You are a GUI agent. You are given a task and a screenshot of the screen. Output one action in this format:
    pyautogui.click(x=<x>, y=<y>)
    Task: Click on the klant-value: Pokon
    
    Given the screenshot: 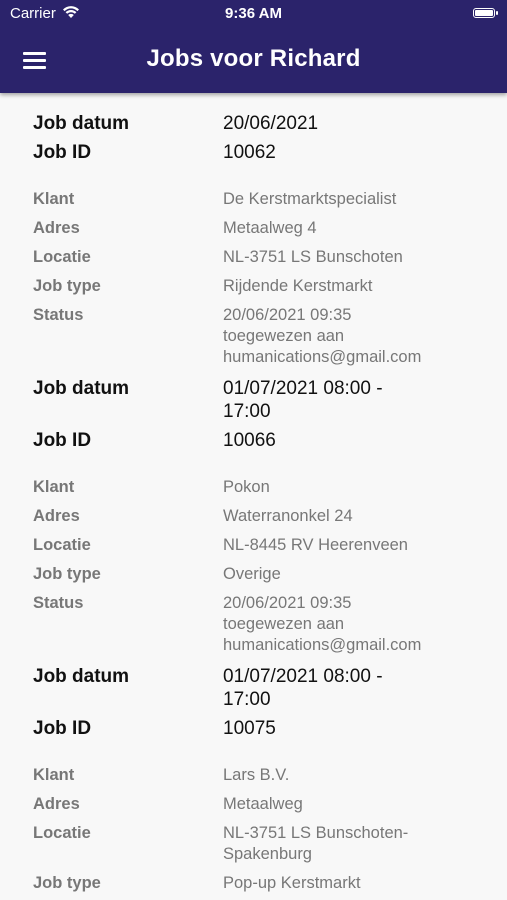 What is the action you would take?
    pyautogui.click(x=246, y=487)
    